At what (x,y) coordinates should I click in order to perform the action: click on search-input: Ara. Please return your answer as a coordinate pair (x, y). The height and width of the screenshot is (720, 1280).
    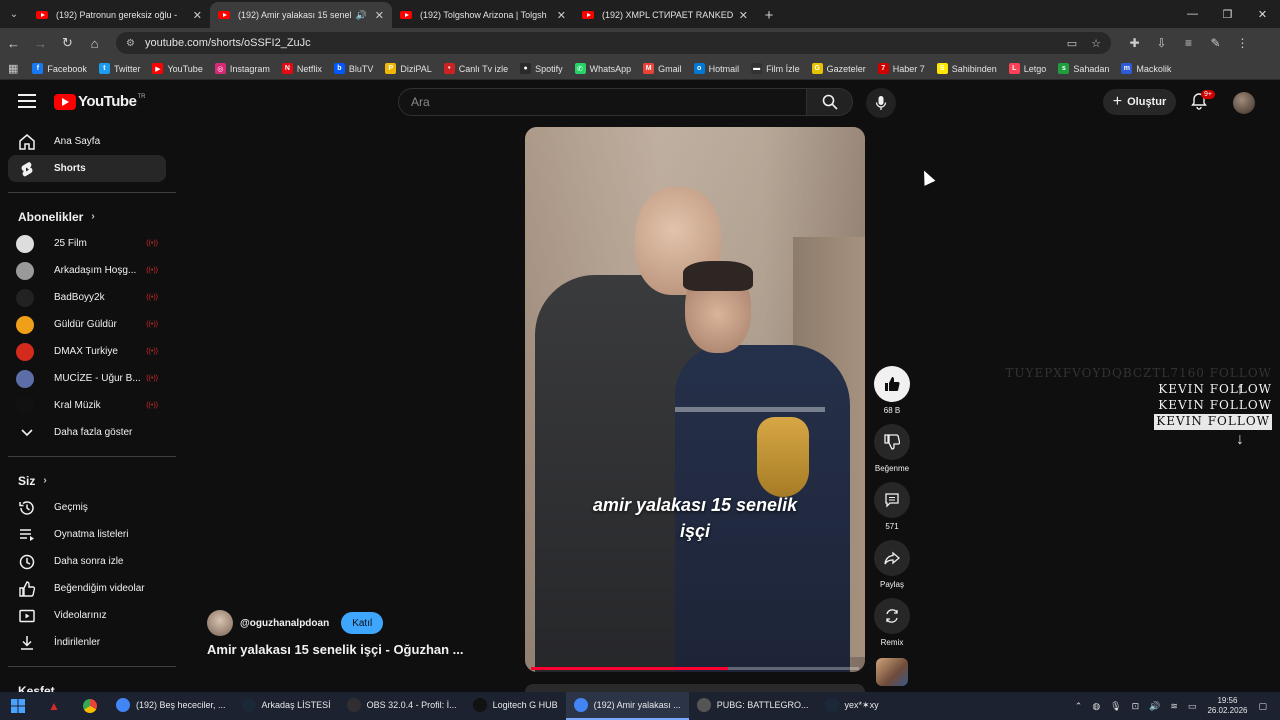
    Looking at the image, I should click on (602, 102).